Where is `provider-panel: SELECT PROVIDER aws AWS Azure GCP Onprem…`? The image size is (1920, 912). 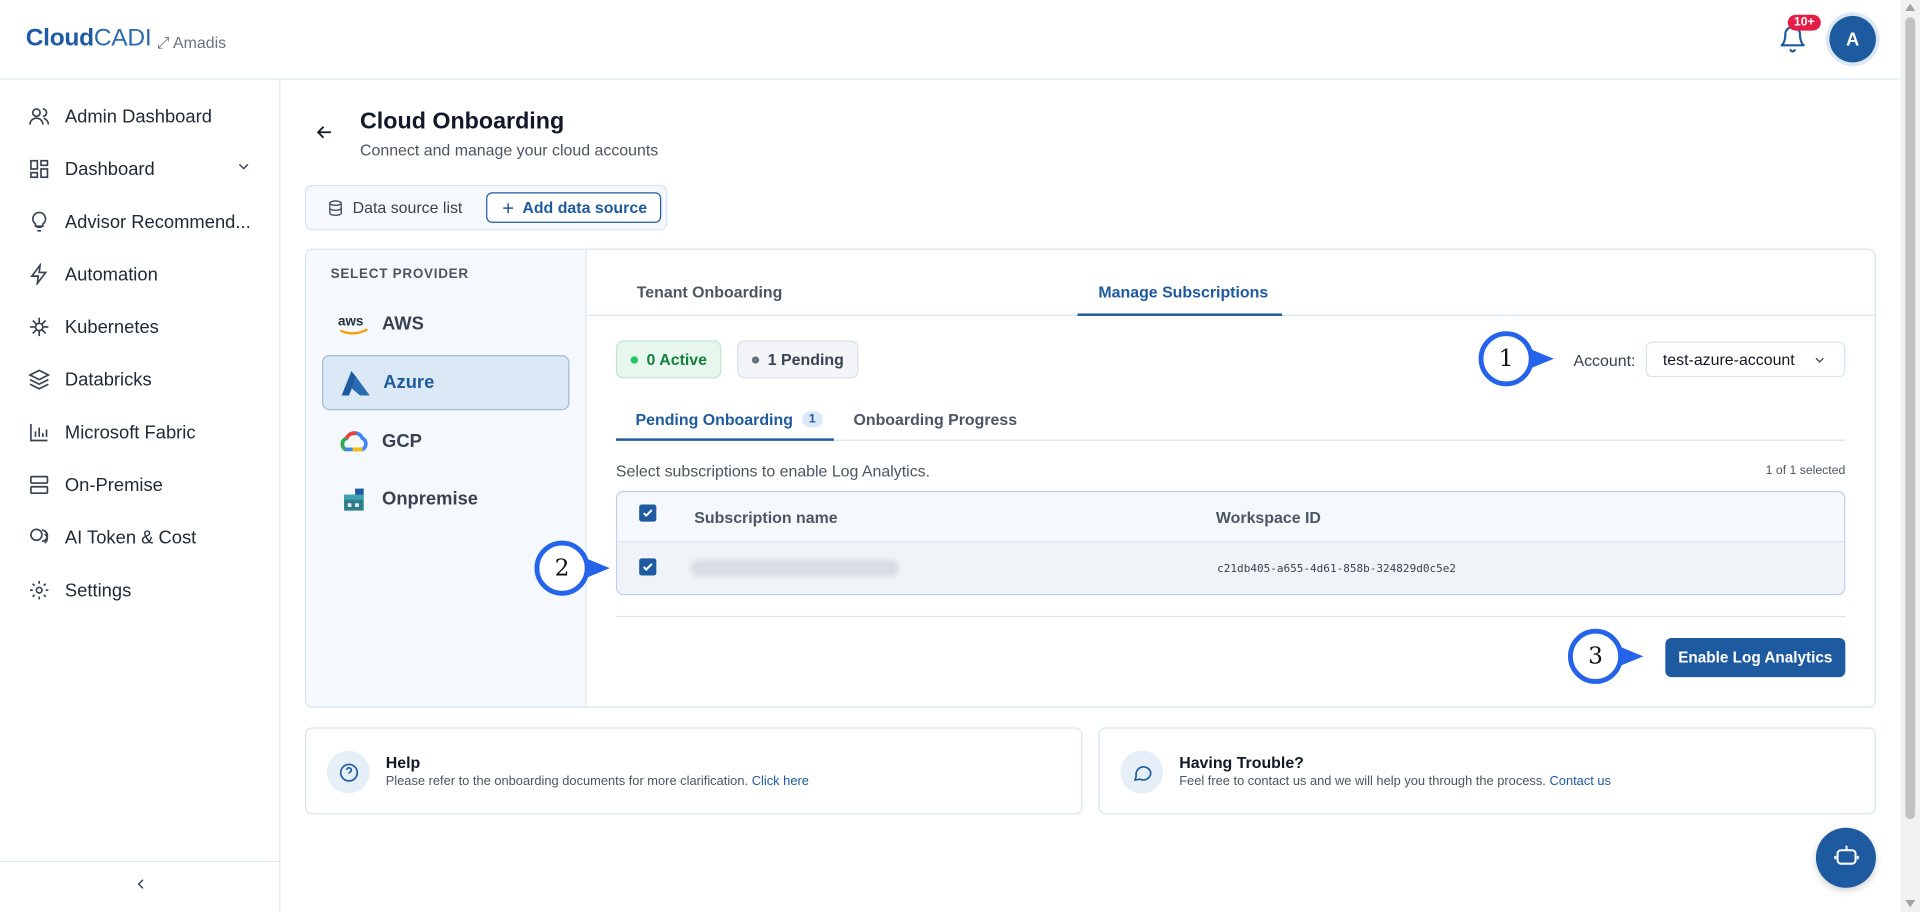
provider-panel: SELECT PROVIDER aws AWS Azure GCP Onprem… is located at coordinates (446, 478).